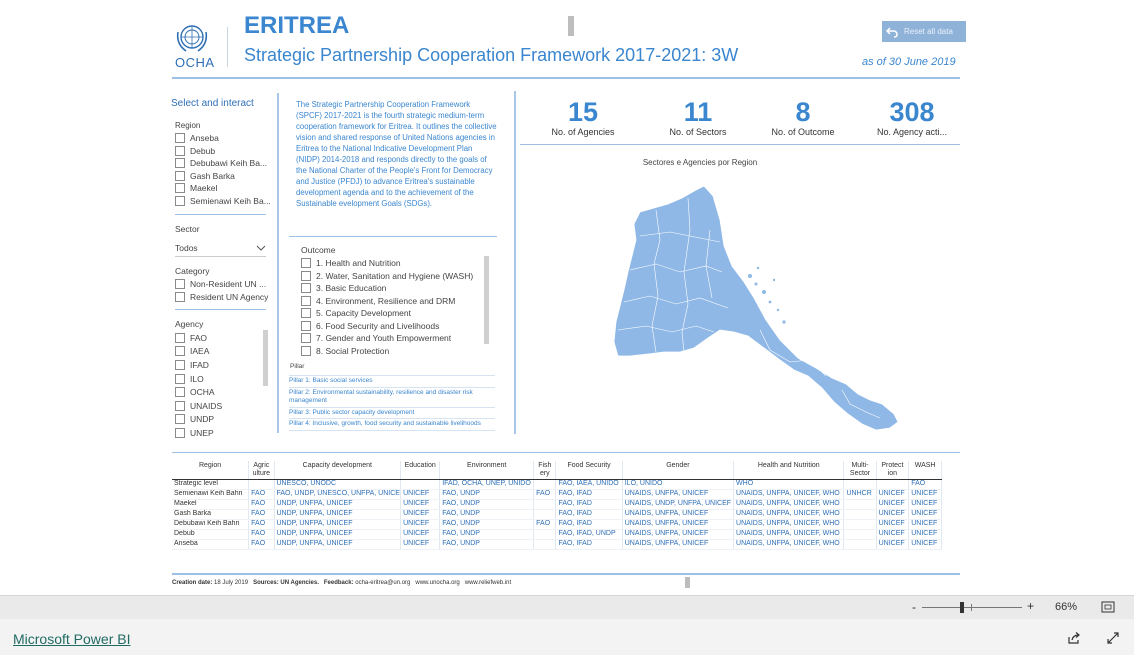  What do you see at coordinates (391, 263) in the screenshot?
I see `outcome-option: 1. Health and Nutrition` at bounding box center [391, 263].